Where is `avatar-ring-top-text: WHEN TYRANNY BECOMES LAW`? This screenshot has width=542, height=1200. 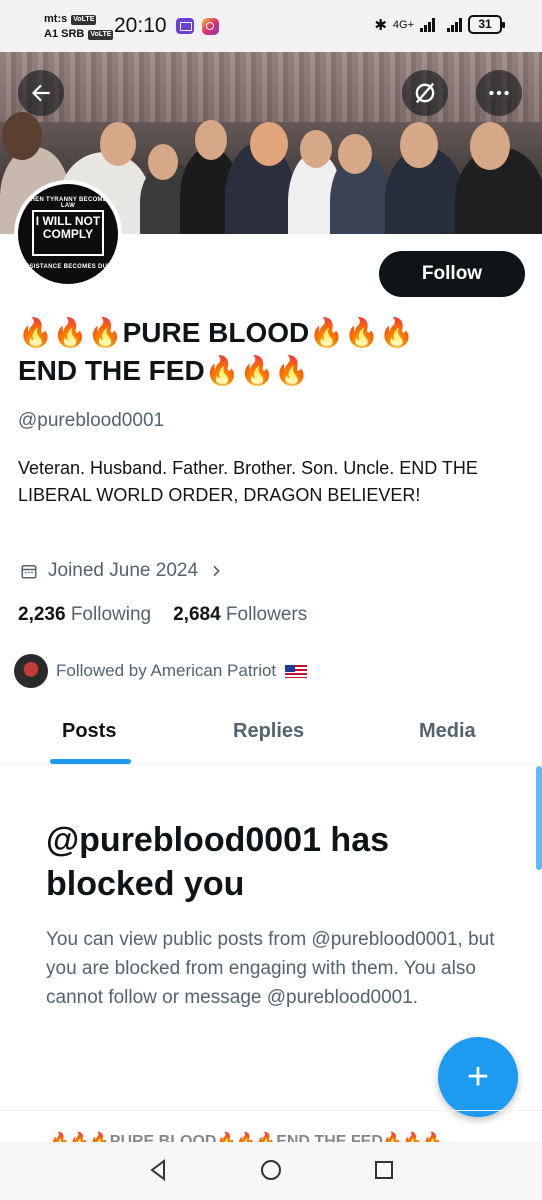 avatar-ring-top-text: WHEN TYRANNY BECOMES LAW is located at coordinates (68, 203).